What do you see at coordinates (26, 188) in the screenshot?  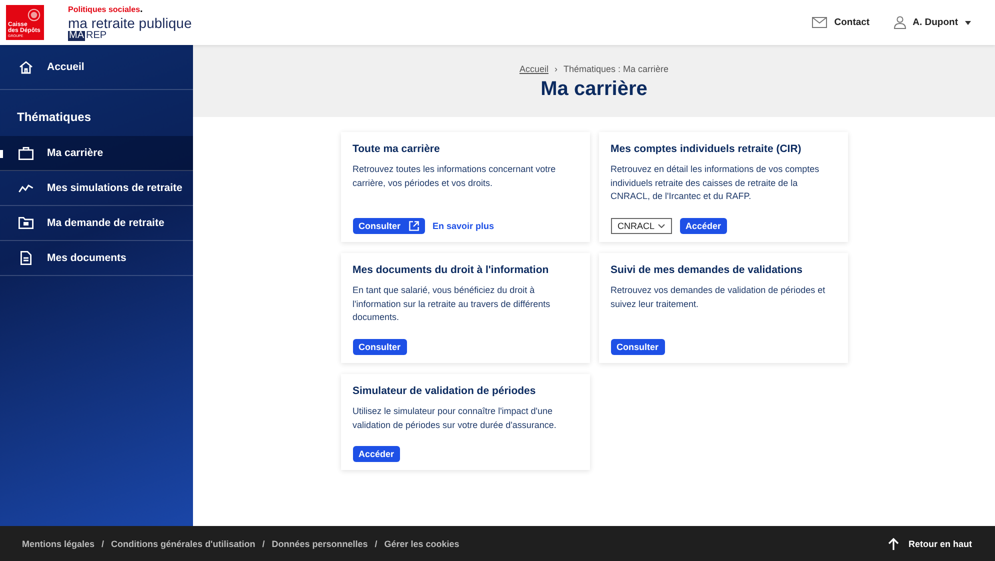 I see `trend-line-icon` at bounding box center [26, 188].